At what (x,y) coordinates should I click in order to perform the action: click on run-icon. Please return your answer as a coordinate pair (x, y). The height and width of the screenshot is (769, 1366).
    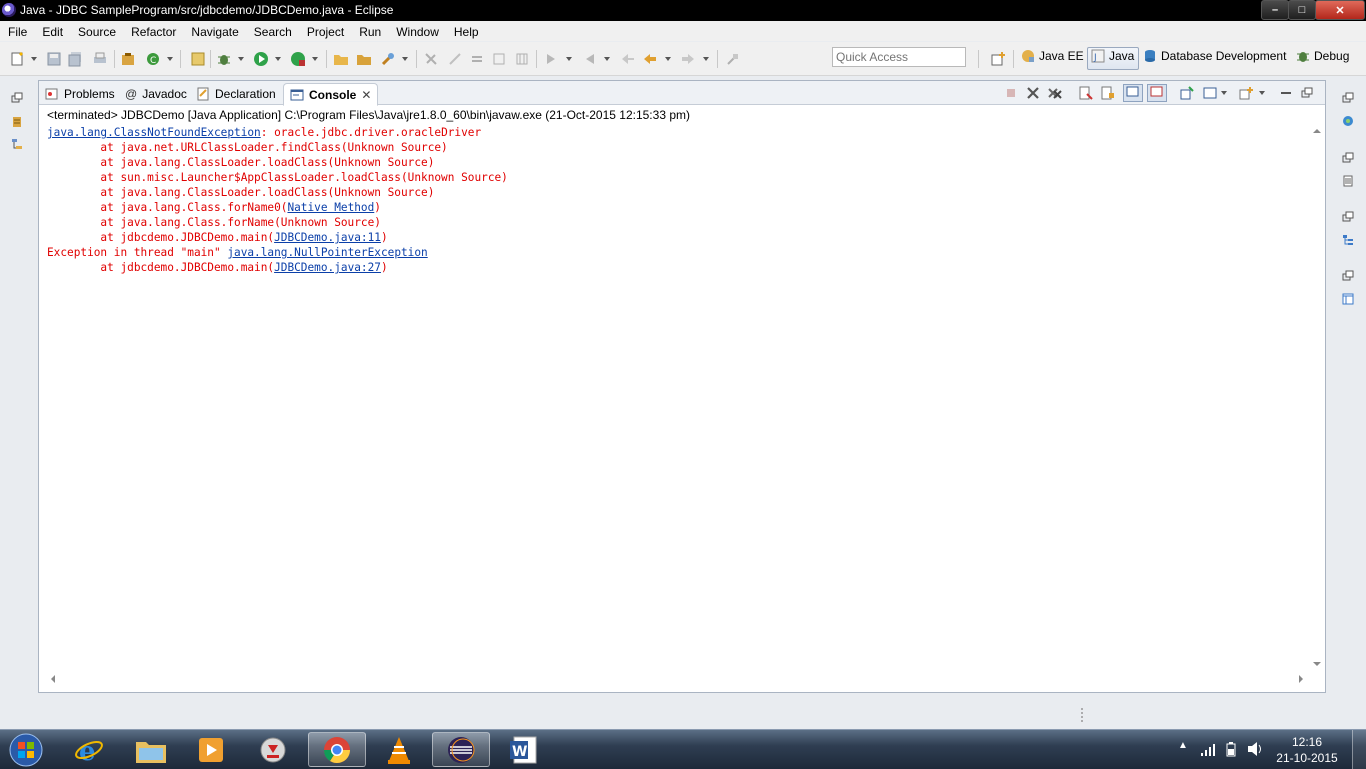
    Looking at the image, I should click on (261, 59).